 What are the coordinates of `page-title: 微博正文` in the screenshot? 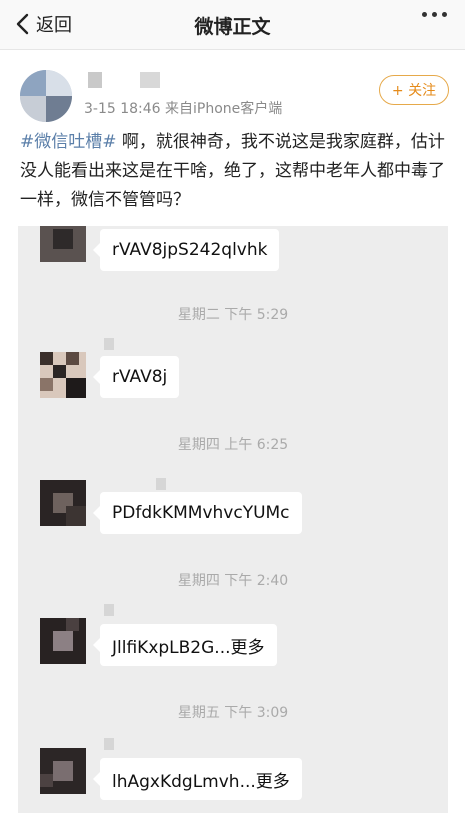 It's located at (232, 27).